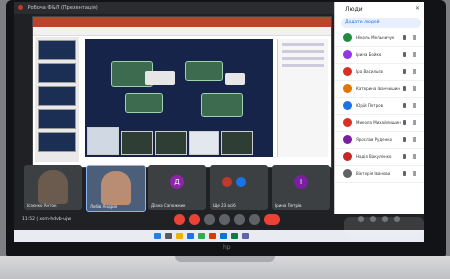 Image resolution: width=450 pixels, height=279 pixels. I want to click on participant-name: Лобів Андрій, so click(104, 206).